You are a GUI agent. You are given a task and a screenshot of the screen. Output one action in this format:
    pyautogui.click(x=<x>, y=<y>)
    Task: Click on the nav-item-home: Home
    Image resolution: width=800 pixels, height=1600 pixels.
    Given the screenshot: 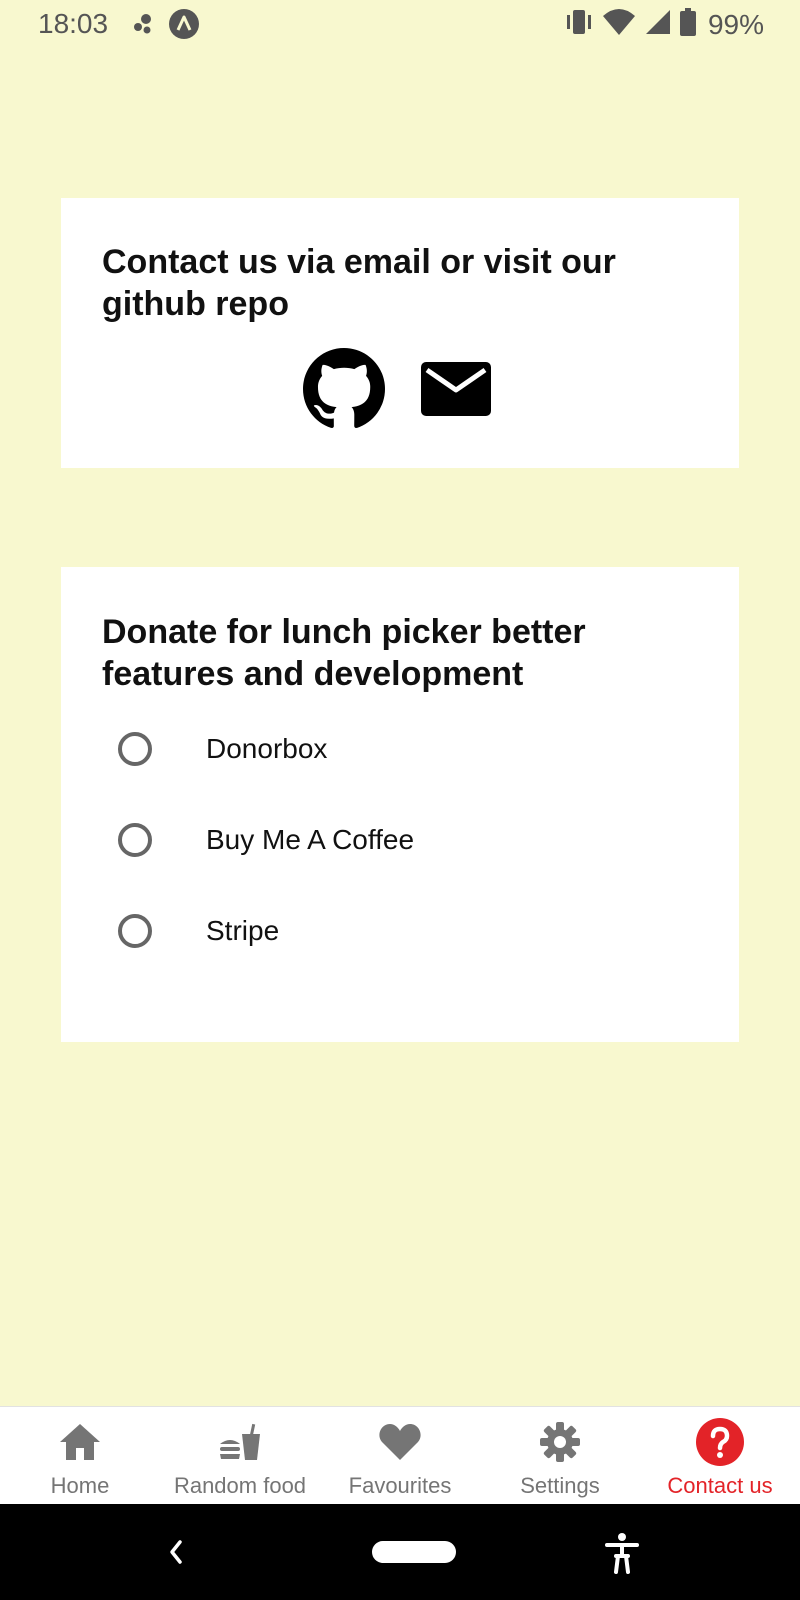 What is the action you would take?
    pyautogui.click(x=80, y=1456)
    